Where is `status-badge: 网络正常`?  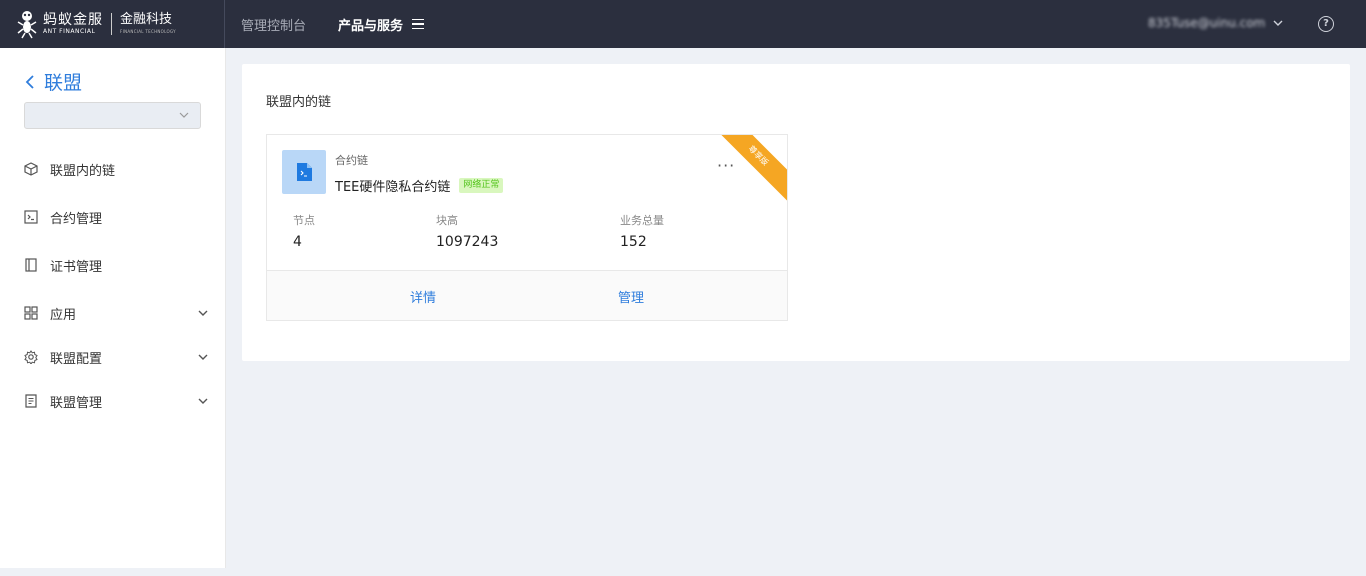
status-badge: 网络正常 is located at coordinates (481, 185).